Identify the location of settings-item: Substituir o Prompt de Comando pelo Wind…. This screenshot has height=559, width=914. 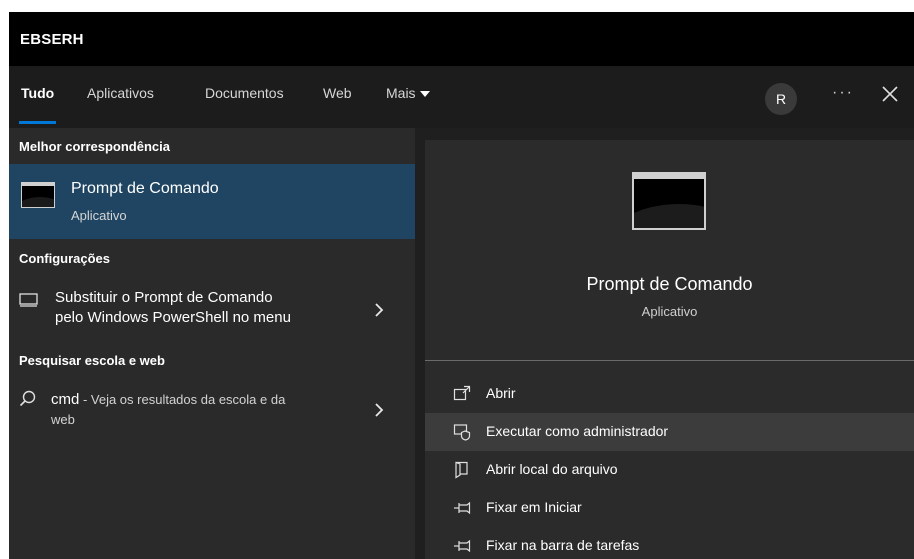
(212, 312).